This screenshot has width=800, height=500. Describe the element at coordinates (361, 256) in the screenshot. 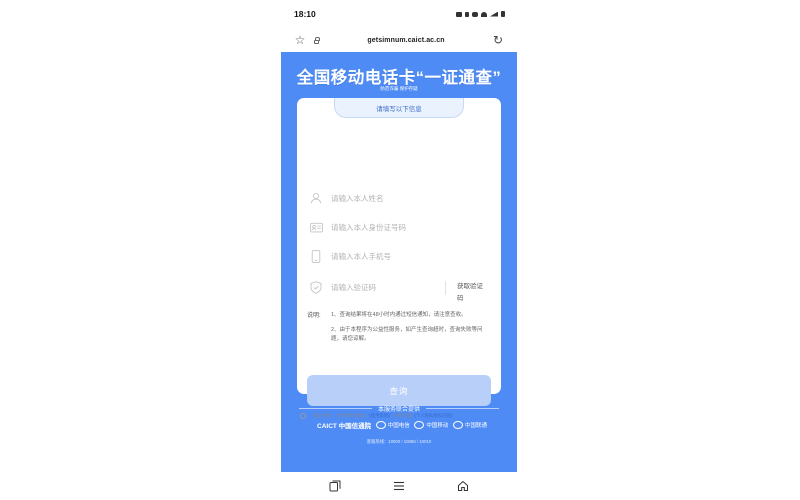

I see `phone-number-input: 请输入本人手机号` at that location.